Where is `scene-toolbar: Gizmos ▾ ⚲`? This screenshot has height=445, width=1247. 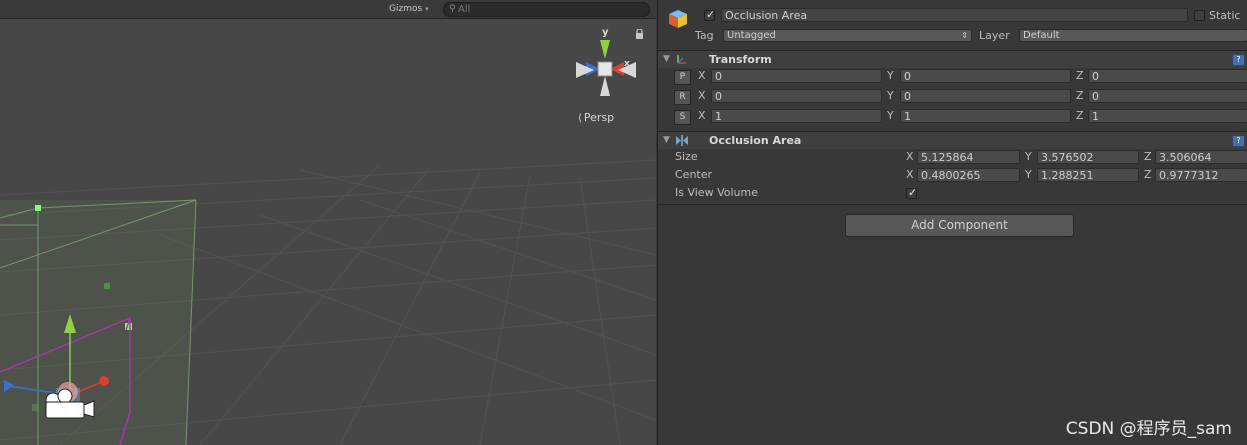 scene-toolbar: Gizmos ▾ ⚲ is located at coordinates (328, 9).